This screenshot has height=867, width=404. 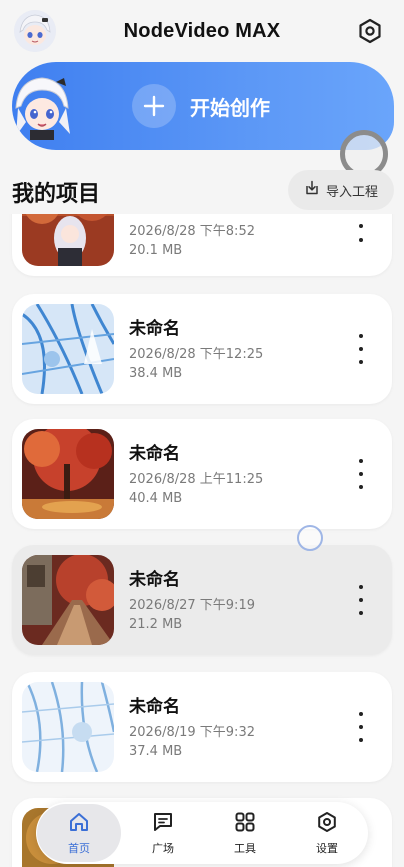 I want to click on project-card: 未命名 2026/8/27 下午9:19 21.2 MB, so click(x=202, y=600).